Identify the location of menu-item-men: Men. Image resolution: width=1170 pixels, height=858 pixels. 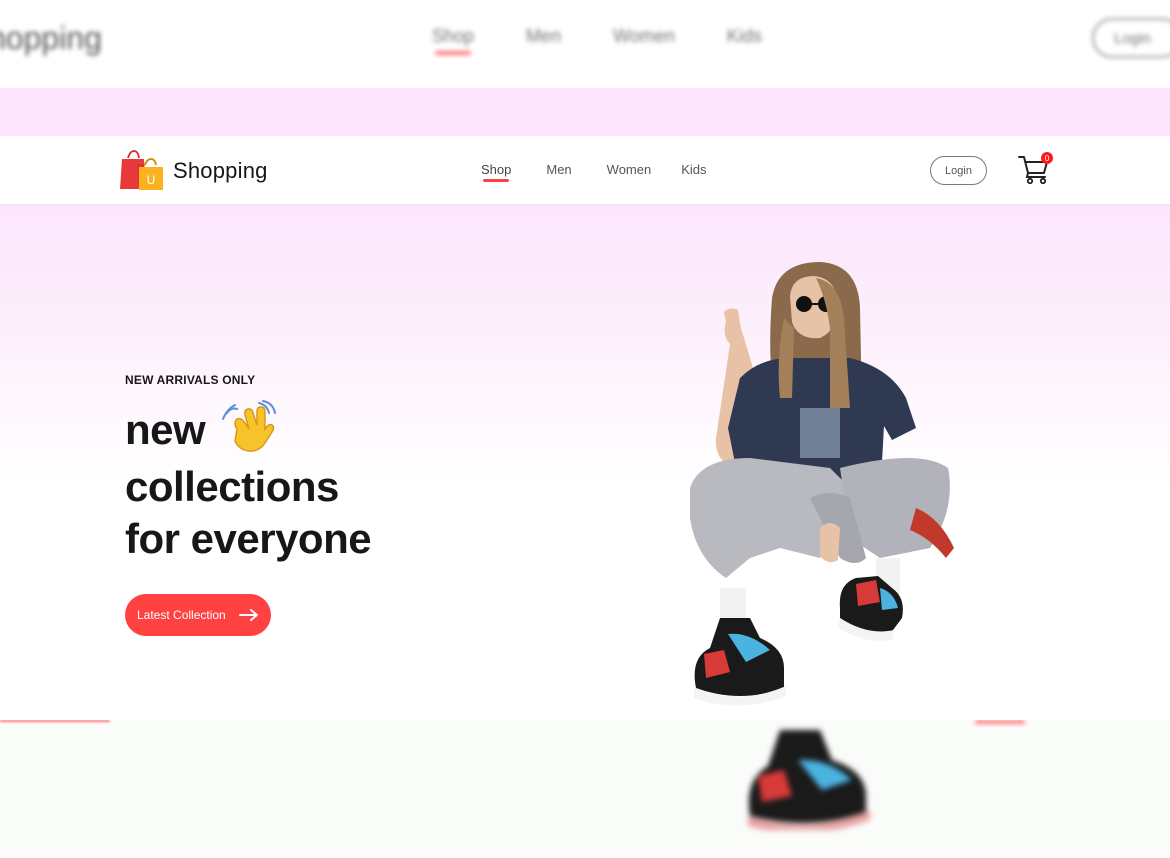
(558, 169).